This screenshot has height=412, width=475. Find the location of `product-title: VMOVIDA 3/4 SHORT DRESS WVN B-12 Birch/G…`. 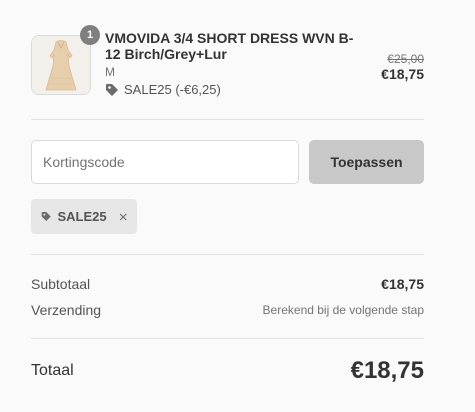

product-title: VMOVIDA 3/4 SHORT DRESS WVN B-12 Birch/G… is located at coordinates (229, 46).